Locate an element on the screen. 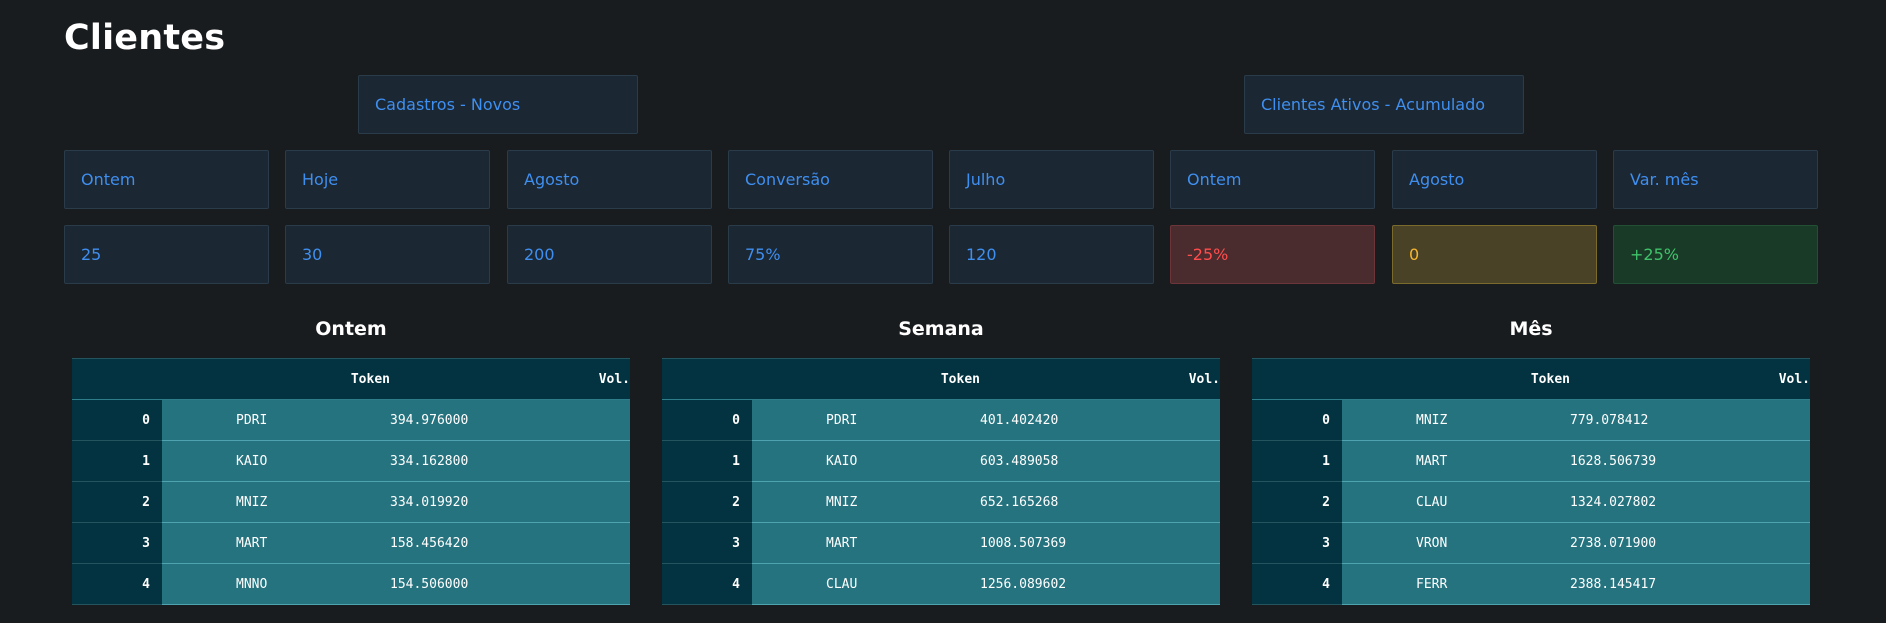  table-row: 3 VRON 2738.071900 is located at coordinates (1531, 543).